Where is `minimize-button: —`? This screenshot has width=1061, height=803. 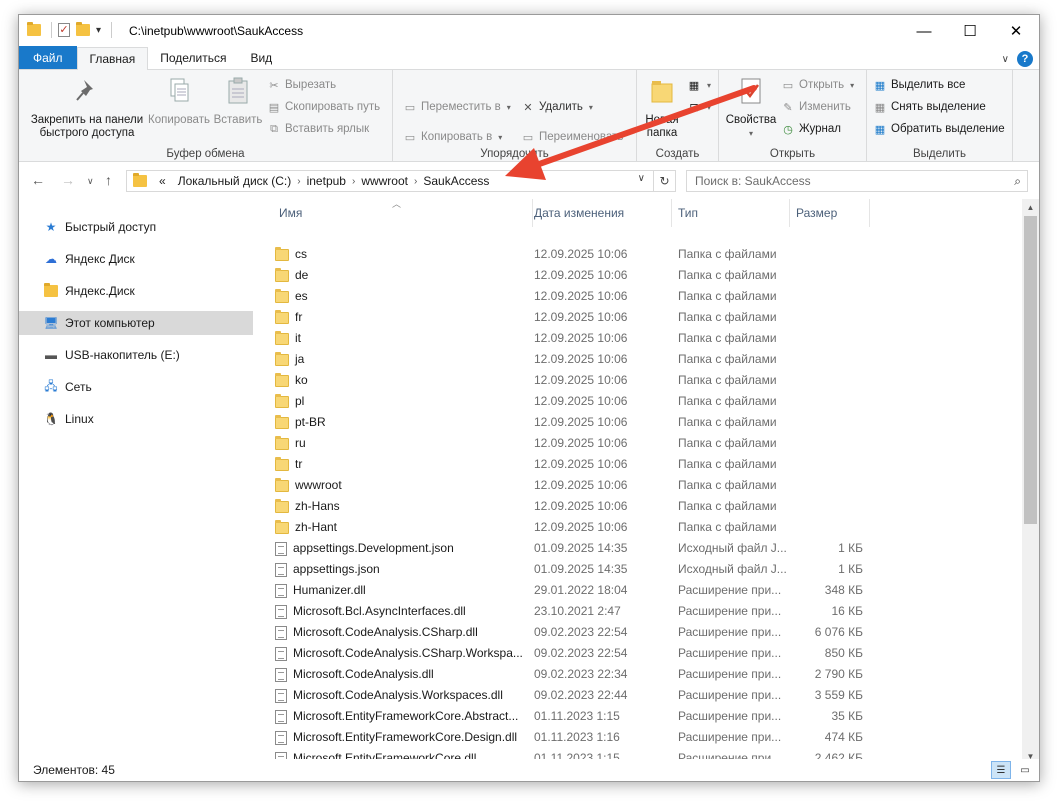 minimize-button: — is located at coordinates (924, 31).